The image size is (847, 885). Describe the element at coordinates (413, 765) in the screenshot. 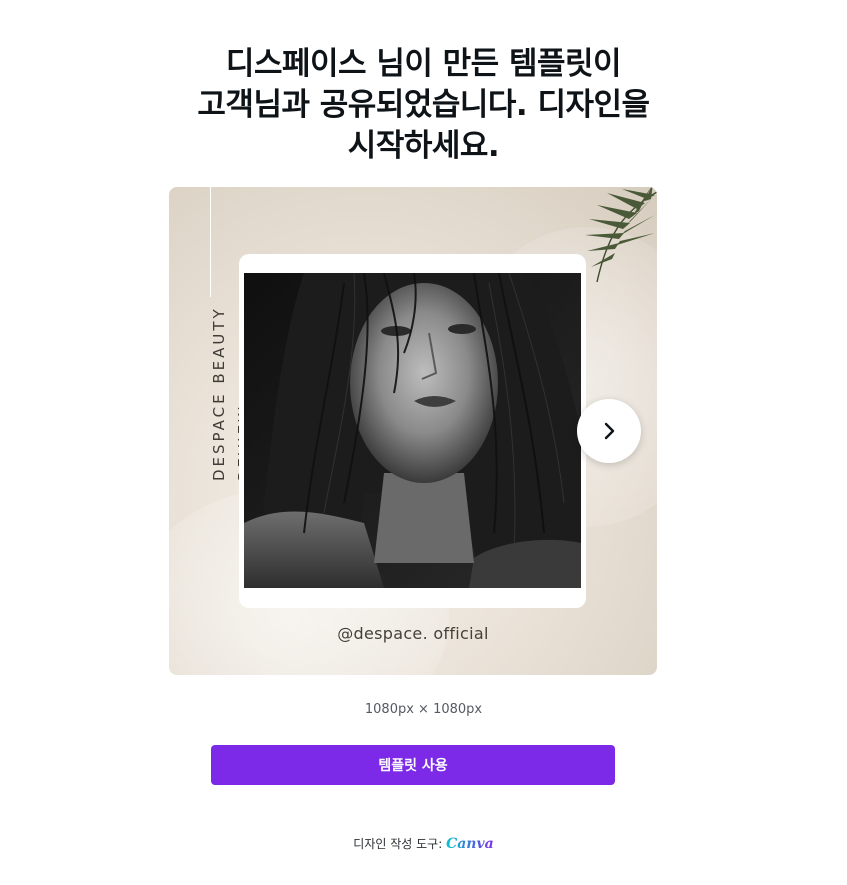

I see `use-template-button: 템플릿 사용` at that location.